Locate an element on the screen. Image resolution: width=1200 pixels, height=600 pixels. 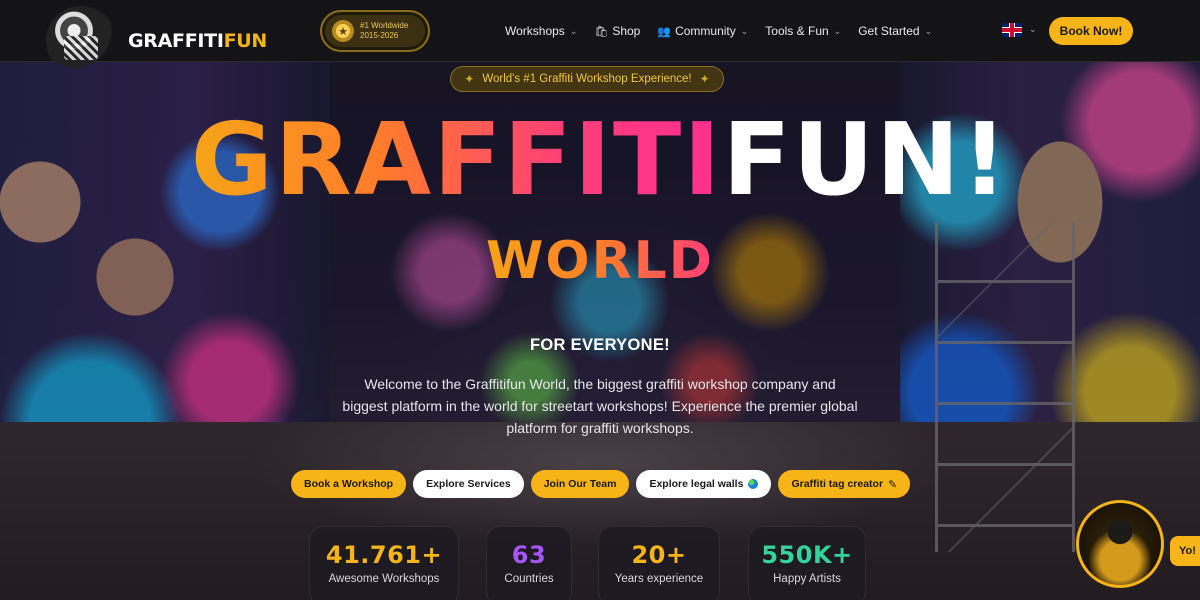
logo-text: GRAFFITIFUN is located at coordinates (197, 41).